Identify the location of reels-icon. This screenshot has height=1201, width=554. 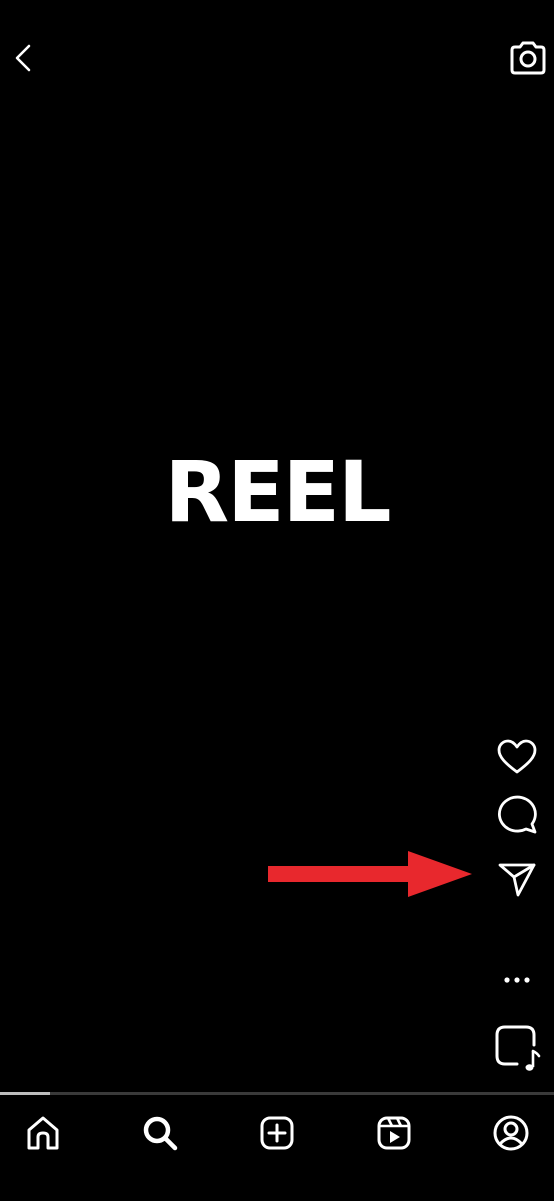
(394, 1133).